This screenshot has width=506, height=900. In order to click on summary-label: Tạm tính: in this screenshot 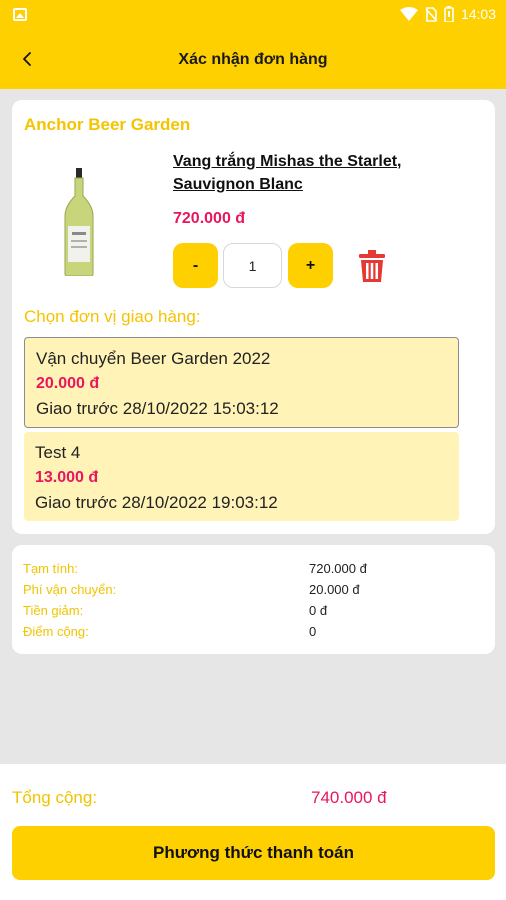, I will do `click(50, 568)`.